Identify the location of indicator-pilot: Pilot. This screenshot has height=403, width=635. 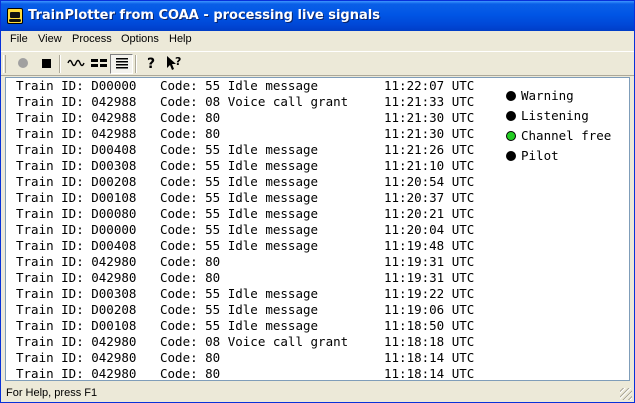
(558, 156).